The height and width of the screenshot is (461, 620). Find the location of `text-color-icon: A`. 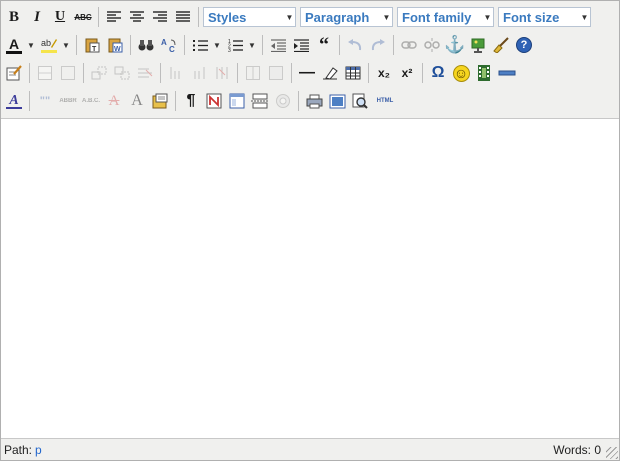

text-color-icon: A is located at coordinates (14, 43).